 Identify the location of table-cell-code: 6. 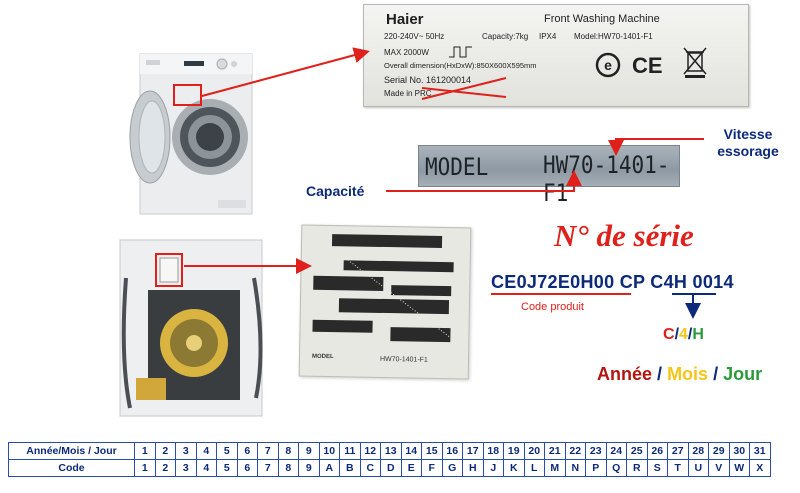
(247, 468).